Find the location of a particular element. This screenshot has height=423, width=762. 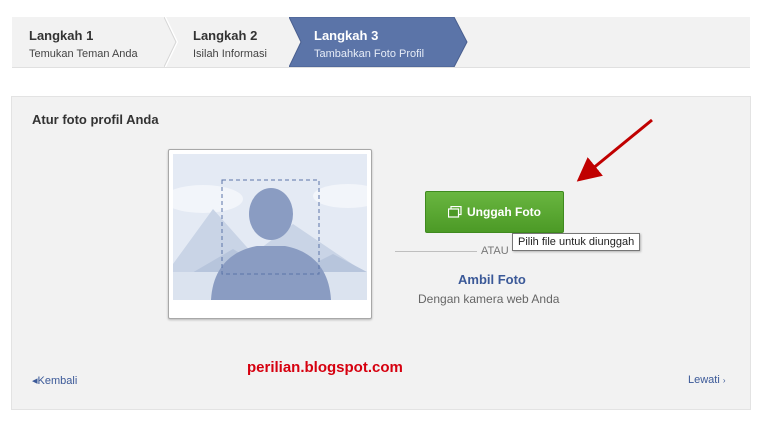

step-1: Langkah 1 Temukan Teman Anda is located at coordinates (92, 42).